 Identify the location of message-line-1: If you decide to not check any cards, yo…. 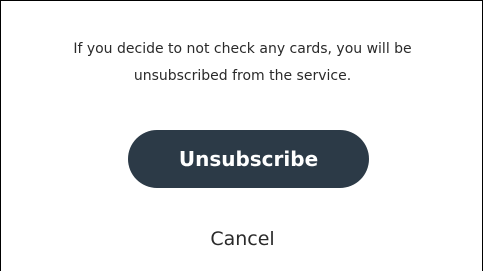
(242, 49).